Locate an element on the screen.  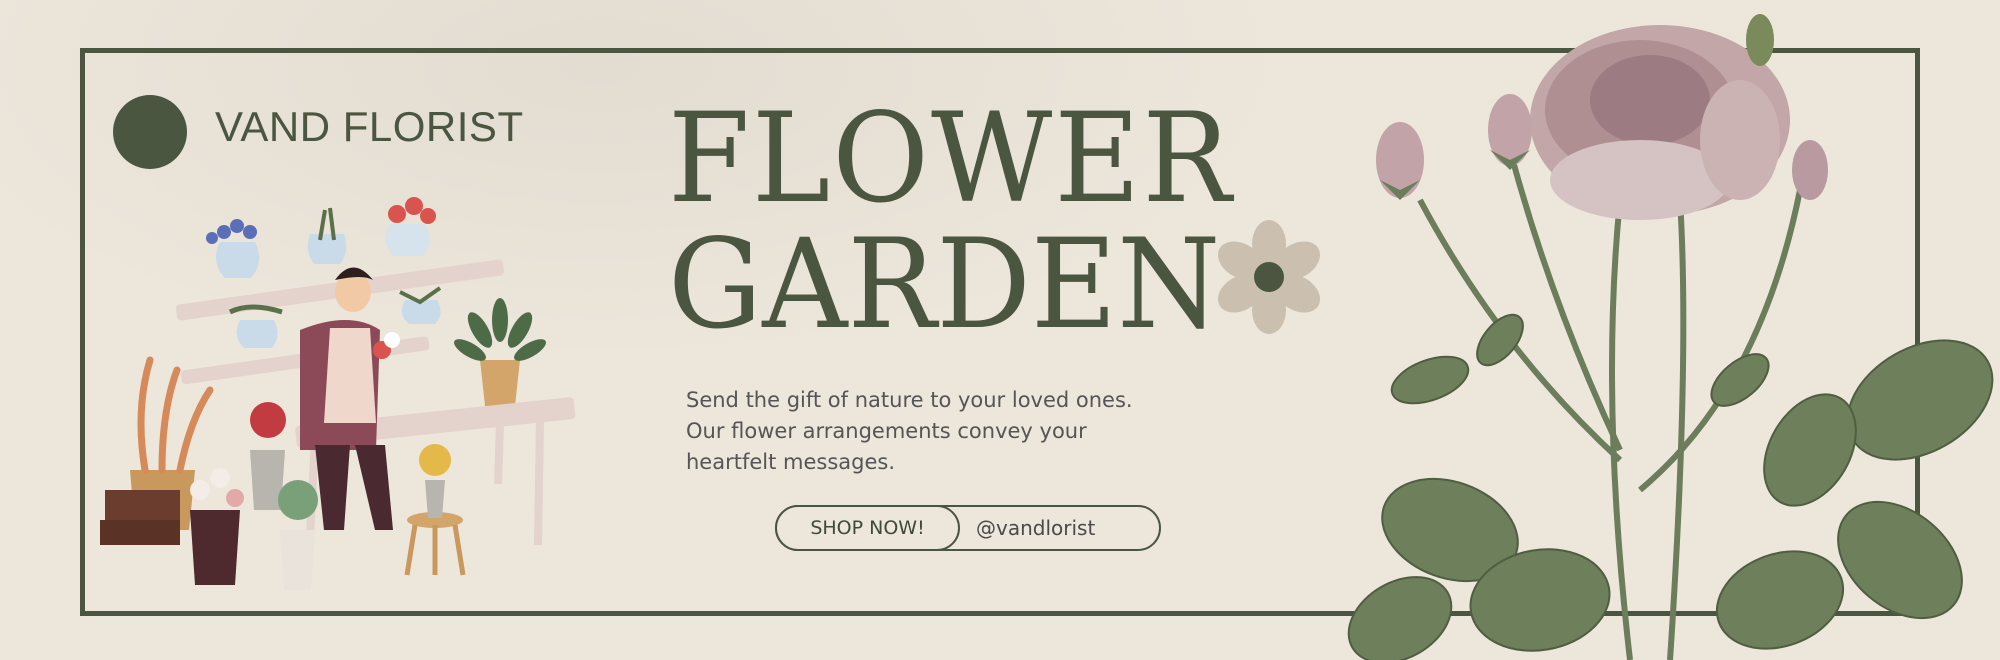
florist-illustration is located at coordinates (338, 393).